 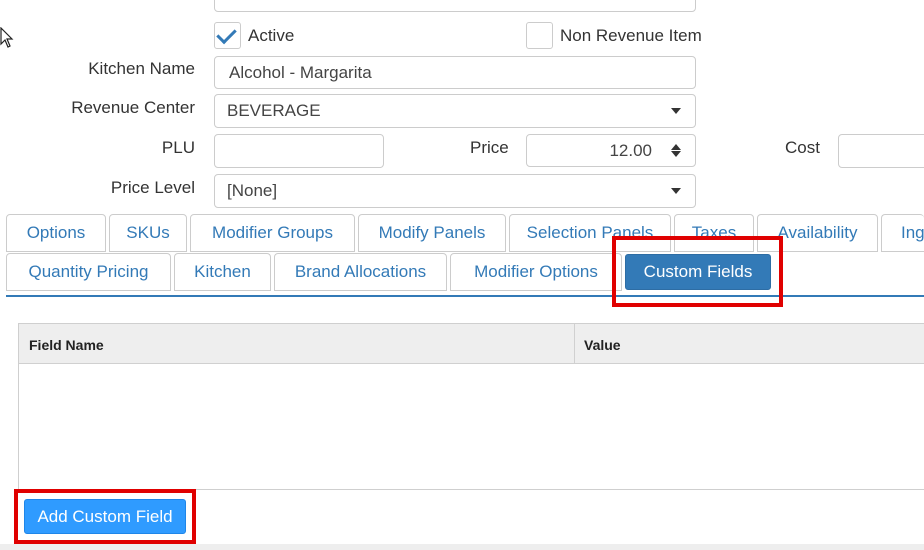 I want to click on tab-label: SKUs, so click(x=148, y=232).